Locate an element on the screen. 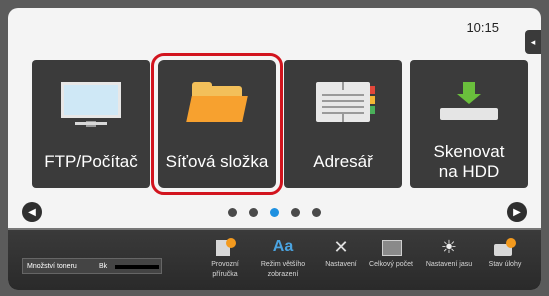  brightness-button: ☀ Nastavení jasu is located at coordinates (449, 260).